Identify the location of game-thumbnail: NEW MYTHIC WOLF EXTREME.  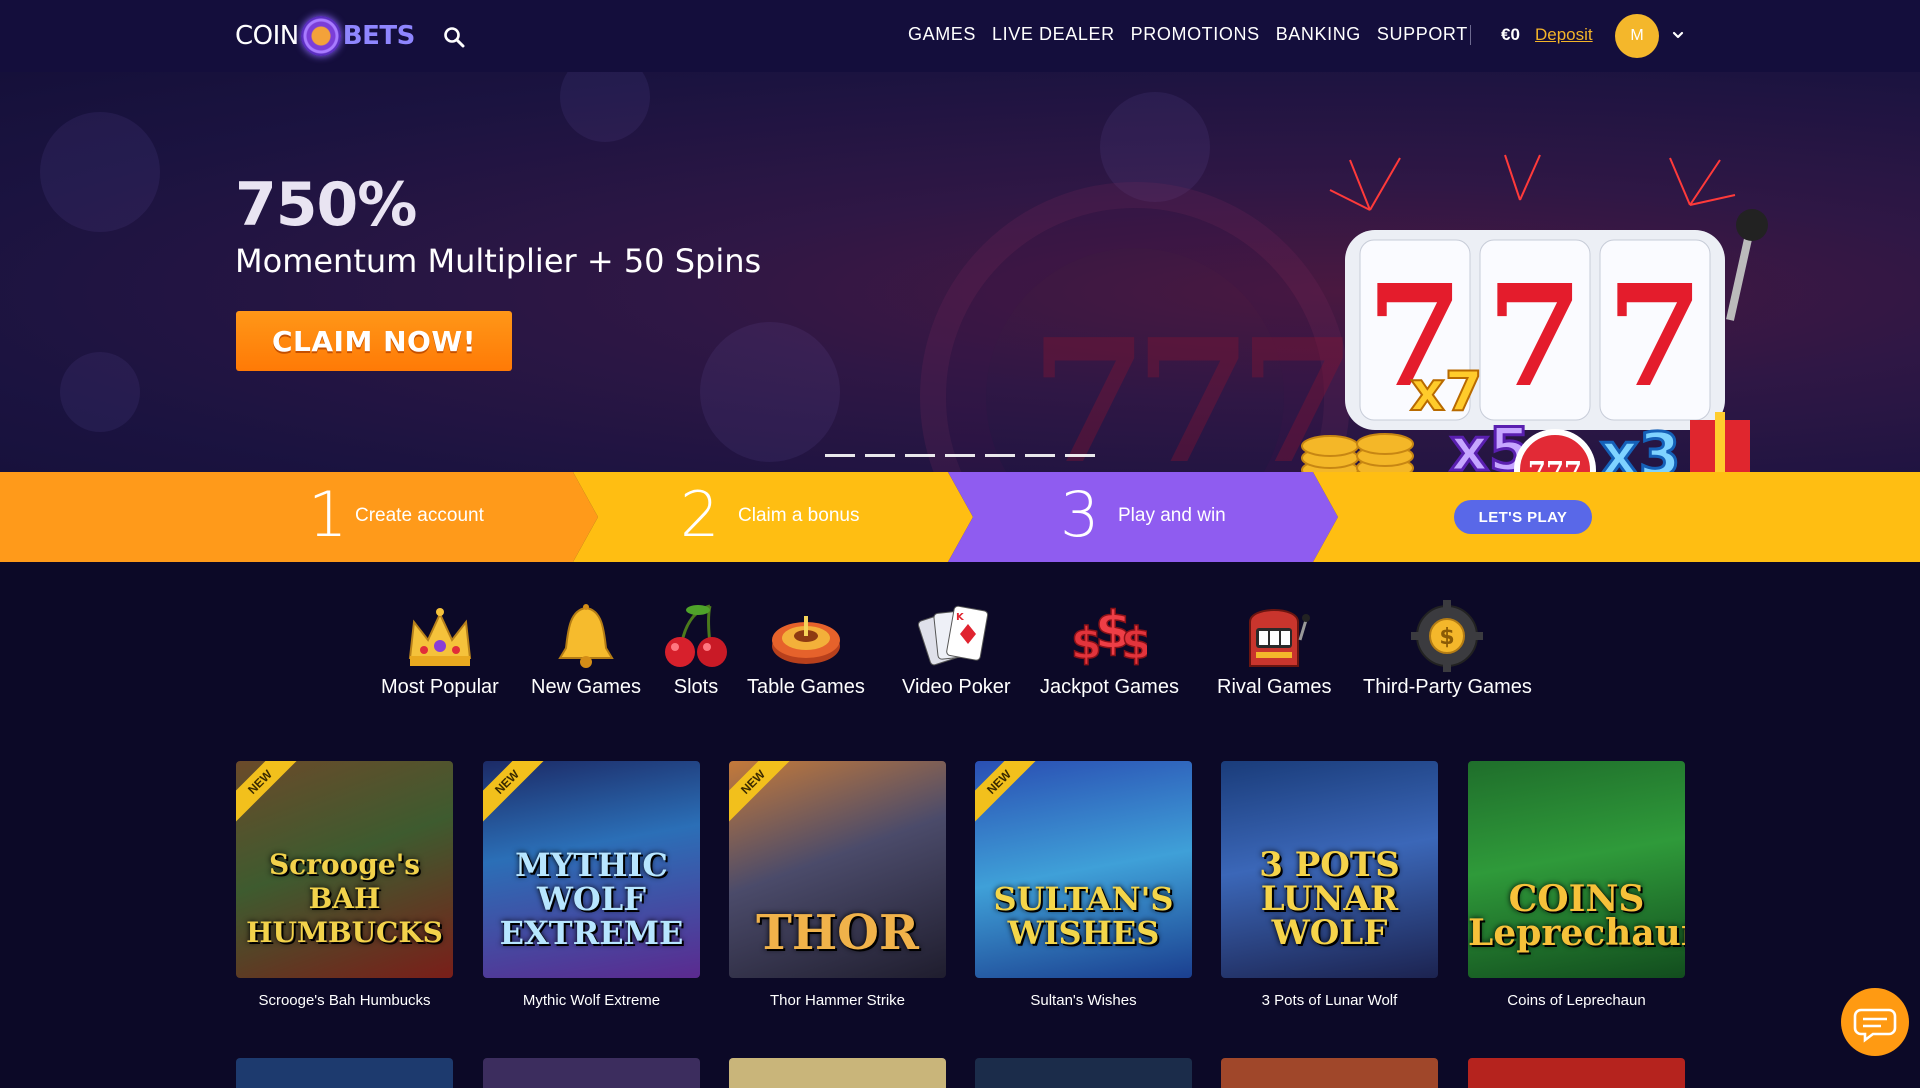
(591, 869).